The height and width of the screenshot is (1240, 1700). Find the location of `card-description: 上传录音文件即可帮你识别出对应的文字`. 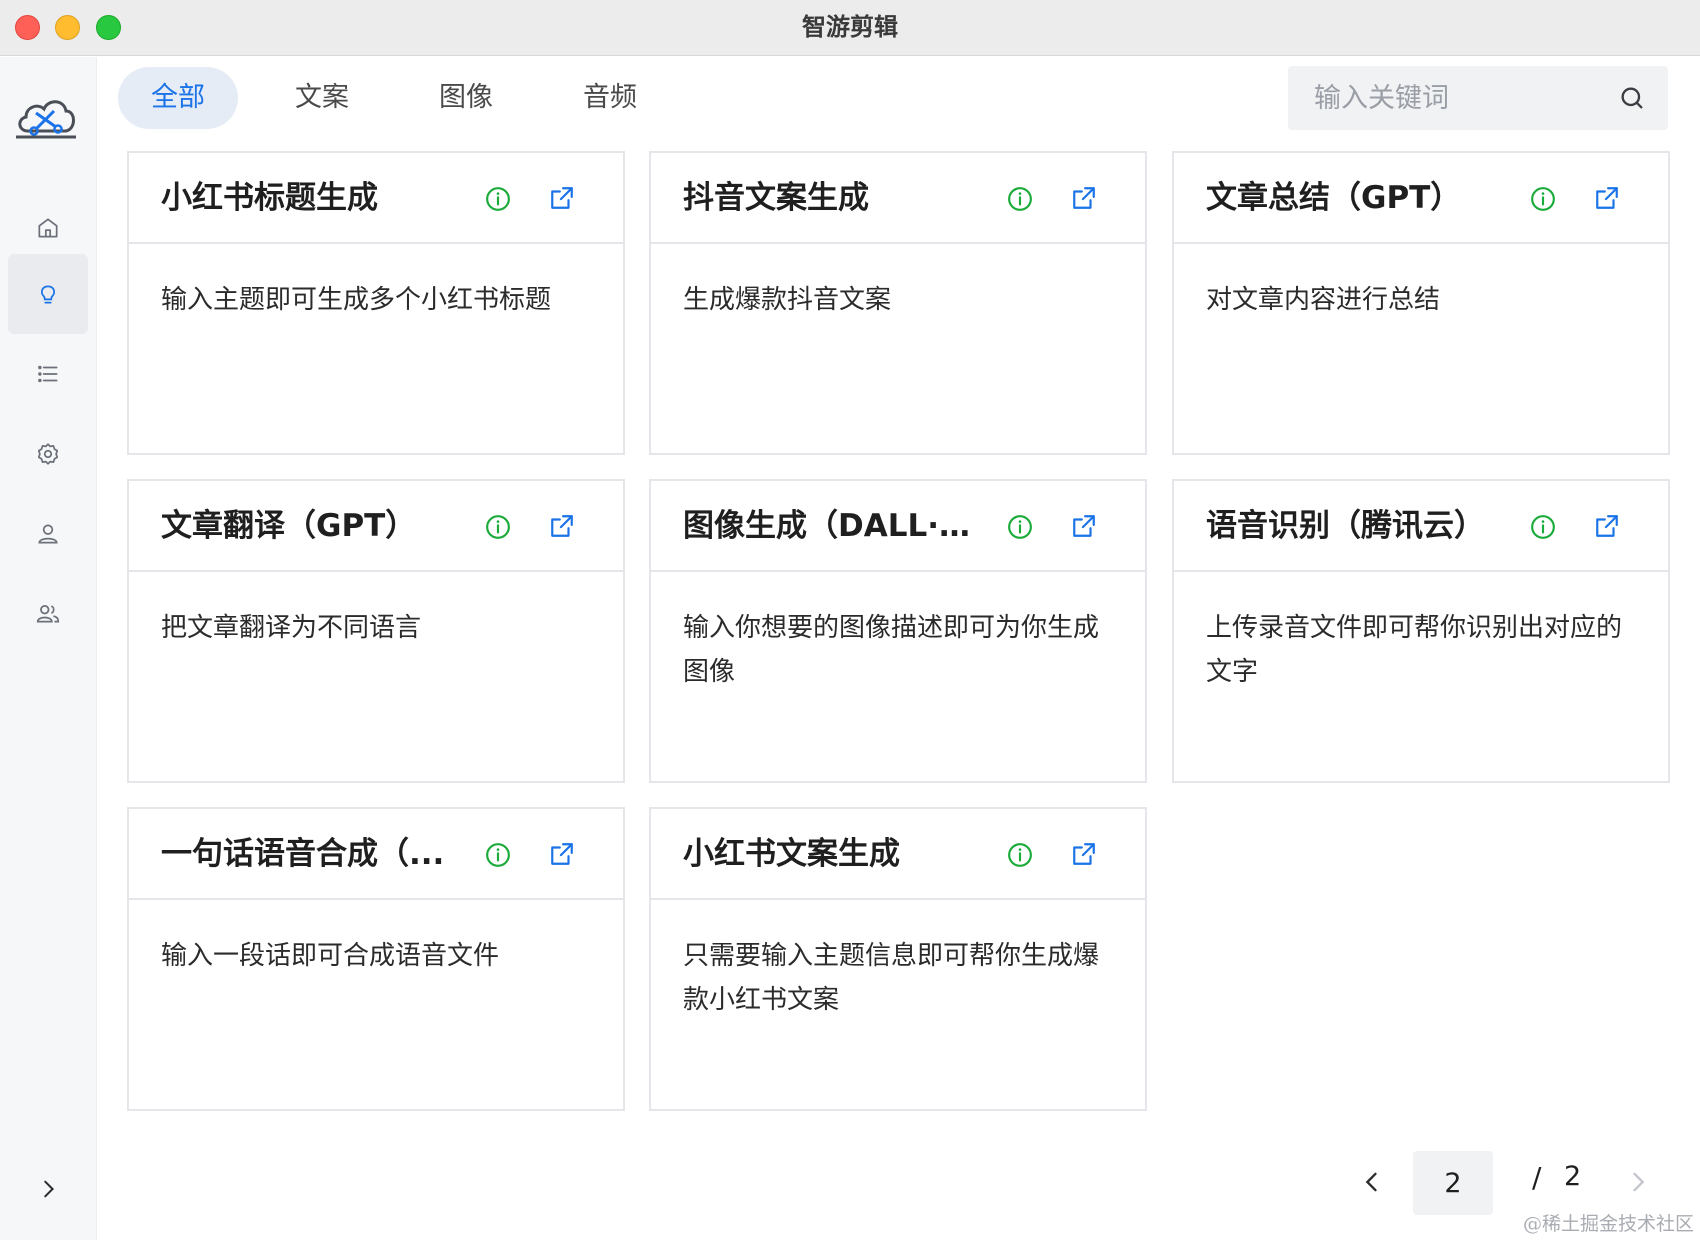

card-description: 上传录音文件即可帮你识别出对应的文字 is located at coordinates (1414, 650).